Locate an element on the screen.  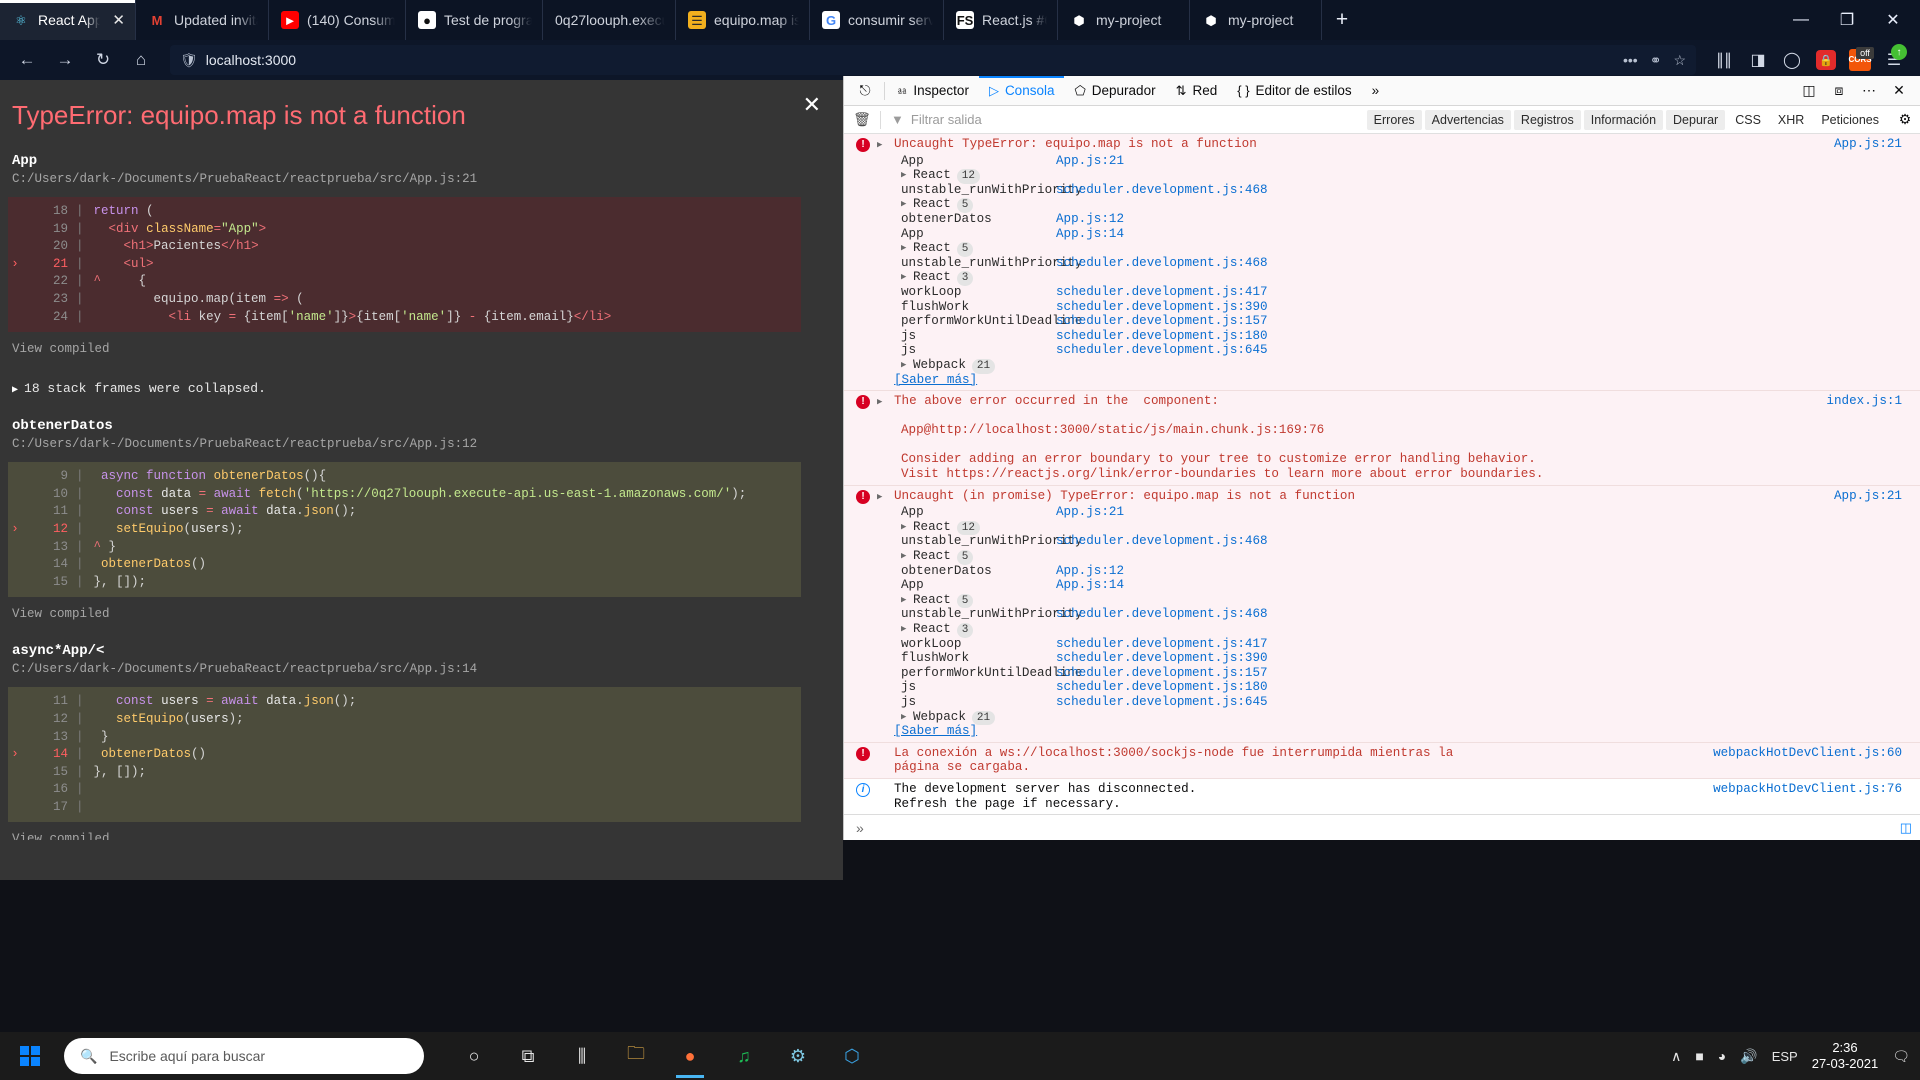
new-tab-button: + is located at coordinates (1342, 20).